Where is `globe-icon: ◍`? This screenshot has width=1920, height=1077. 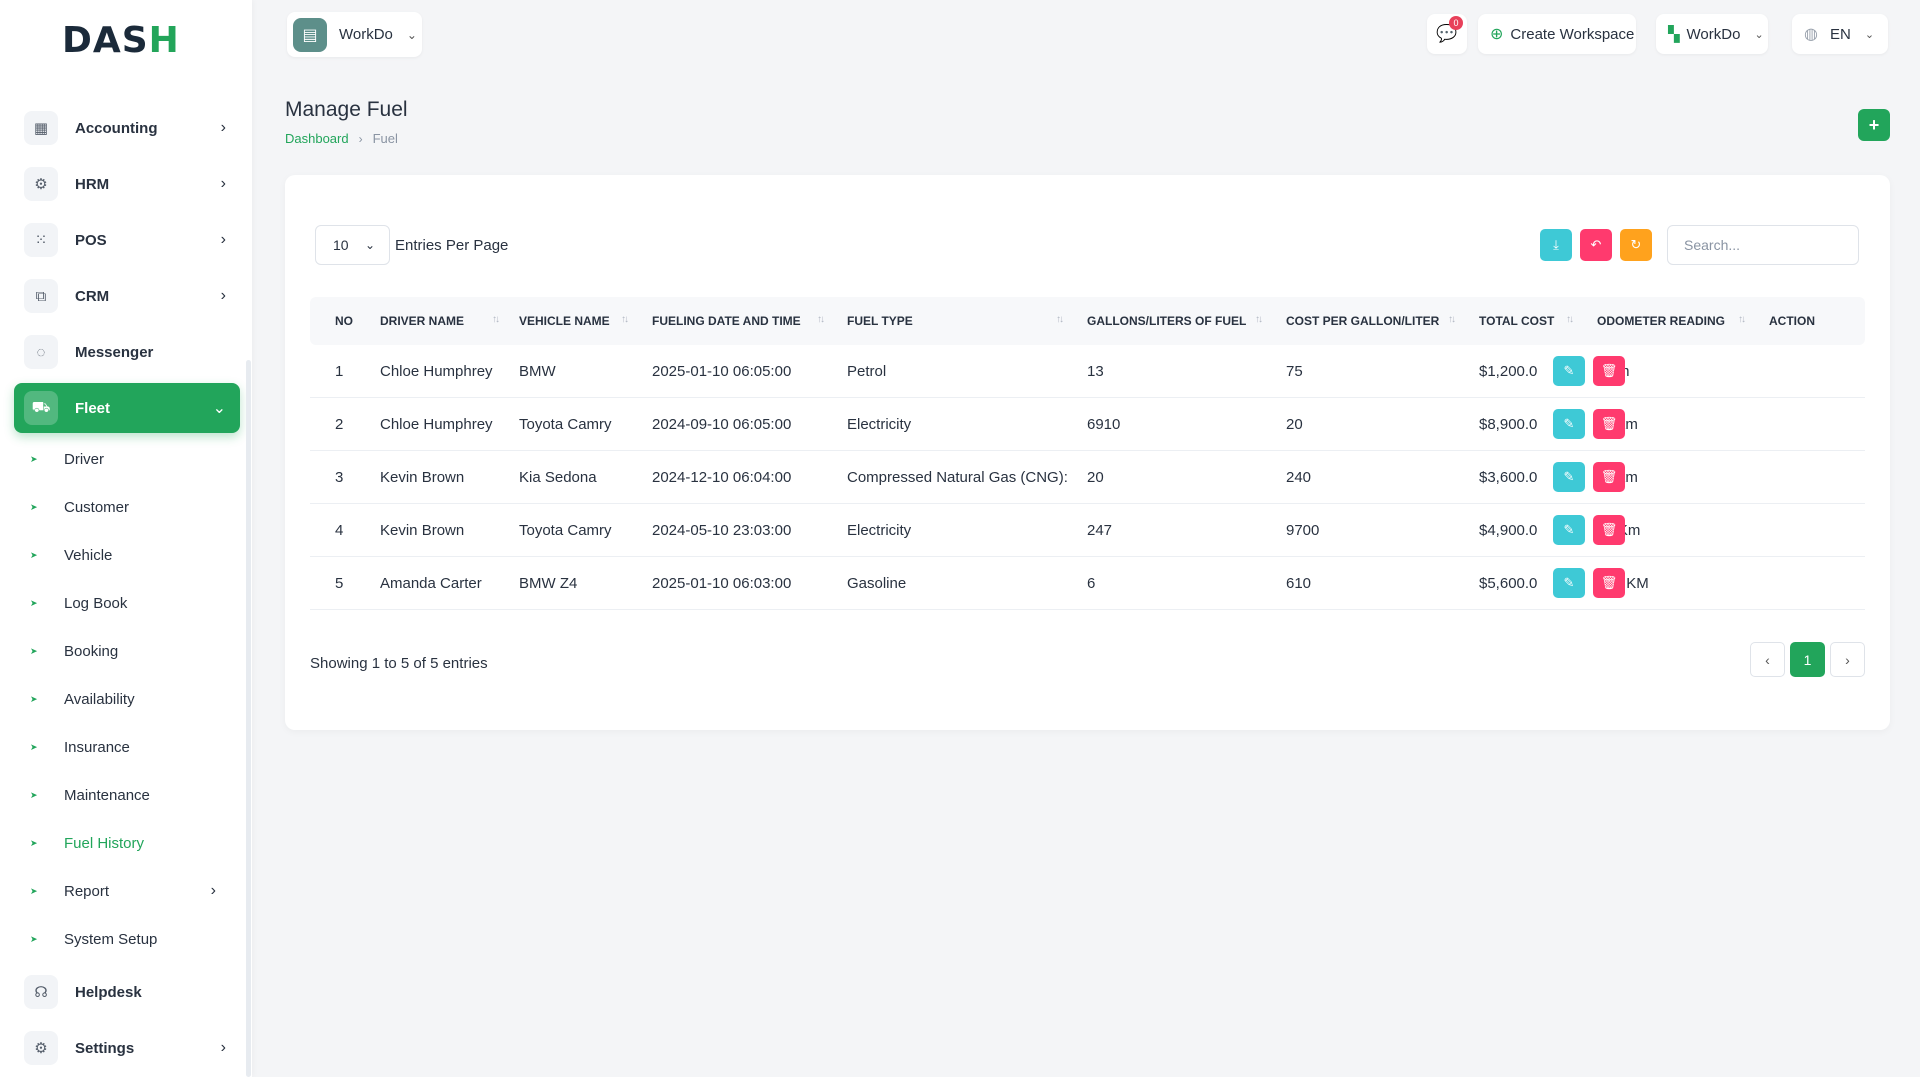
globe-icon: ◍ is located at coordinates (1811, 34).